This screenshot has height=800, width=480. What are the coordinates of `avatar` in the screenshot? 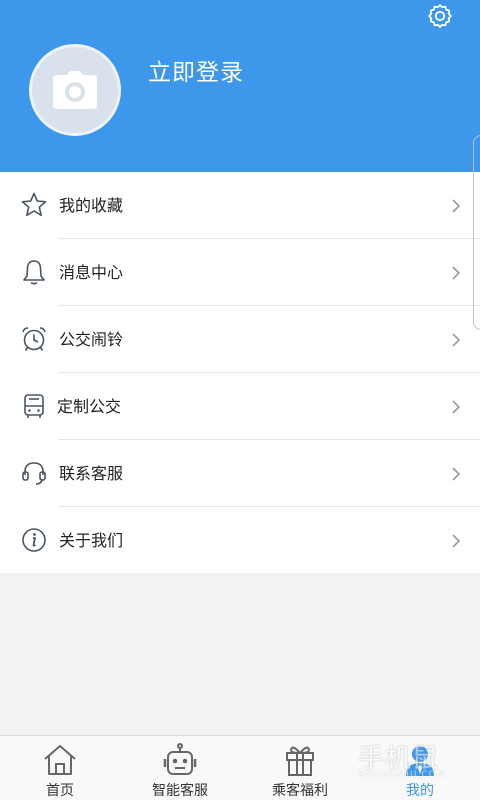 It's located at (75, 90).